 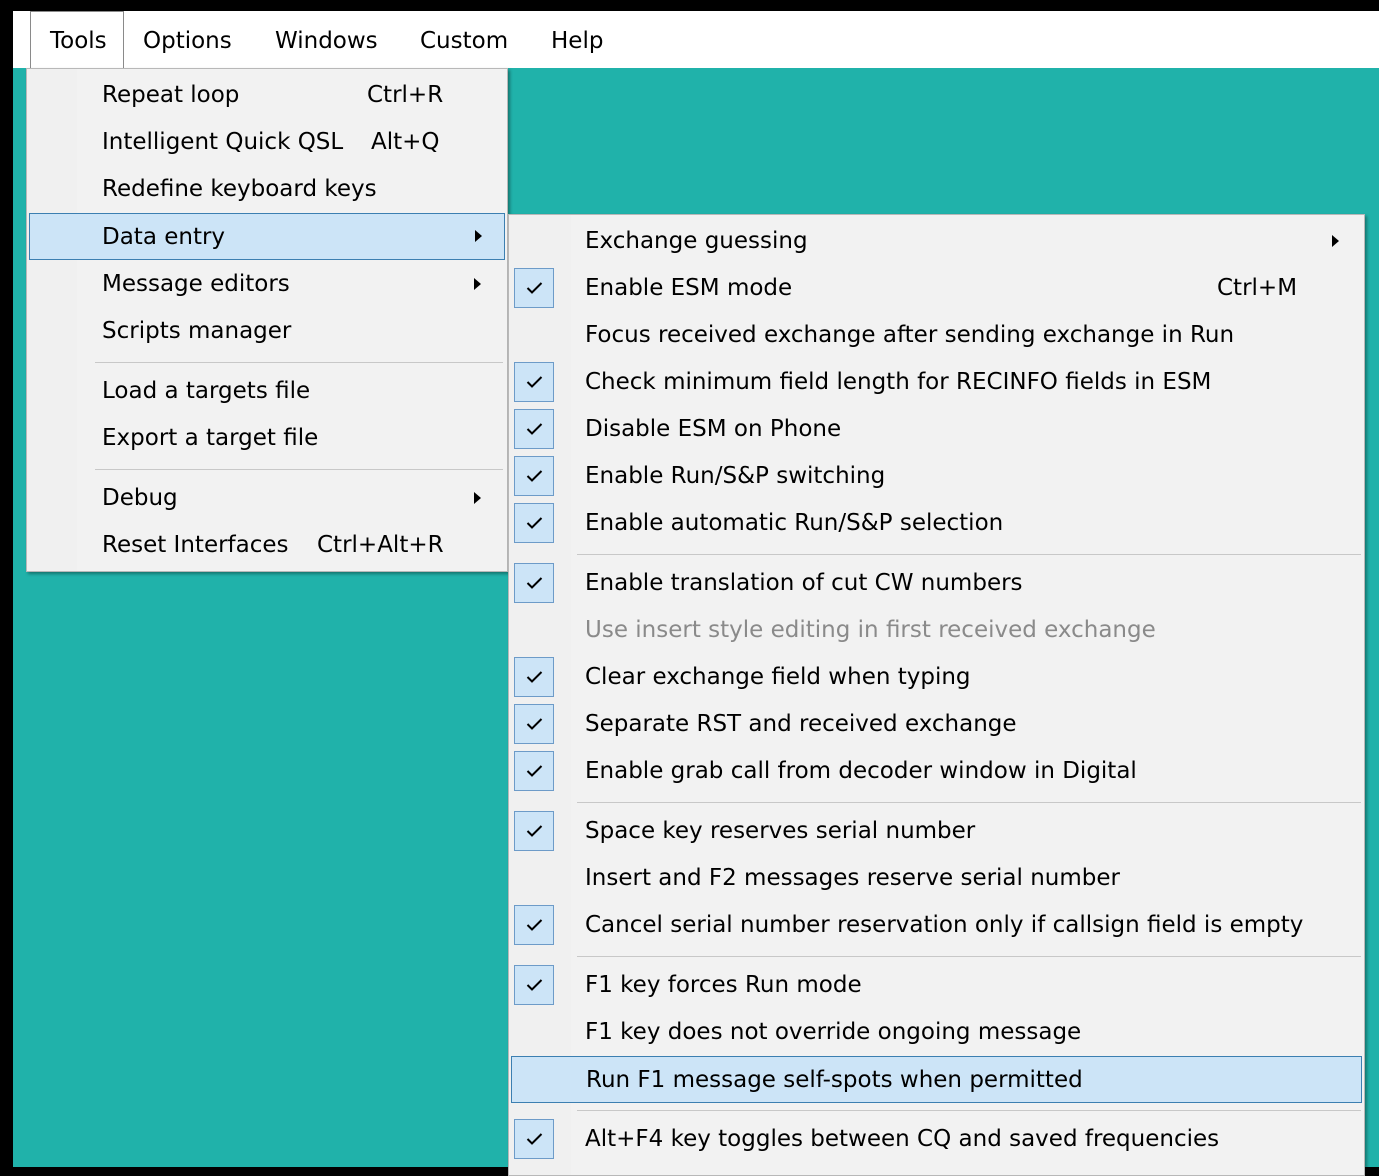 What do you see at coordinates (187, 39) in the screenshot?
I see `menu-options: Options` at bounding box center [187, 39].